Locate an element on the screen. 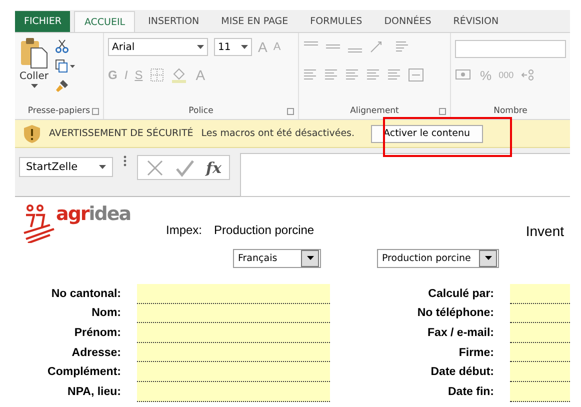 Image resolution: width=581 pixels, height=407 pixels. field-label: Date fin: is located at coordinates (470, 392).